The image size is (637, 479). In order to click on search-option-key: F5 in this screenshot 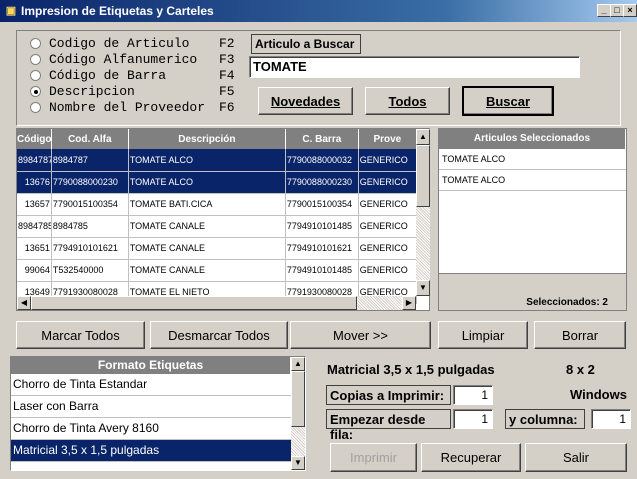, I will do `click(227, 91)`.